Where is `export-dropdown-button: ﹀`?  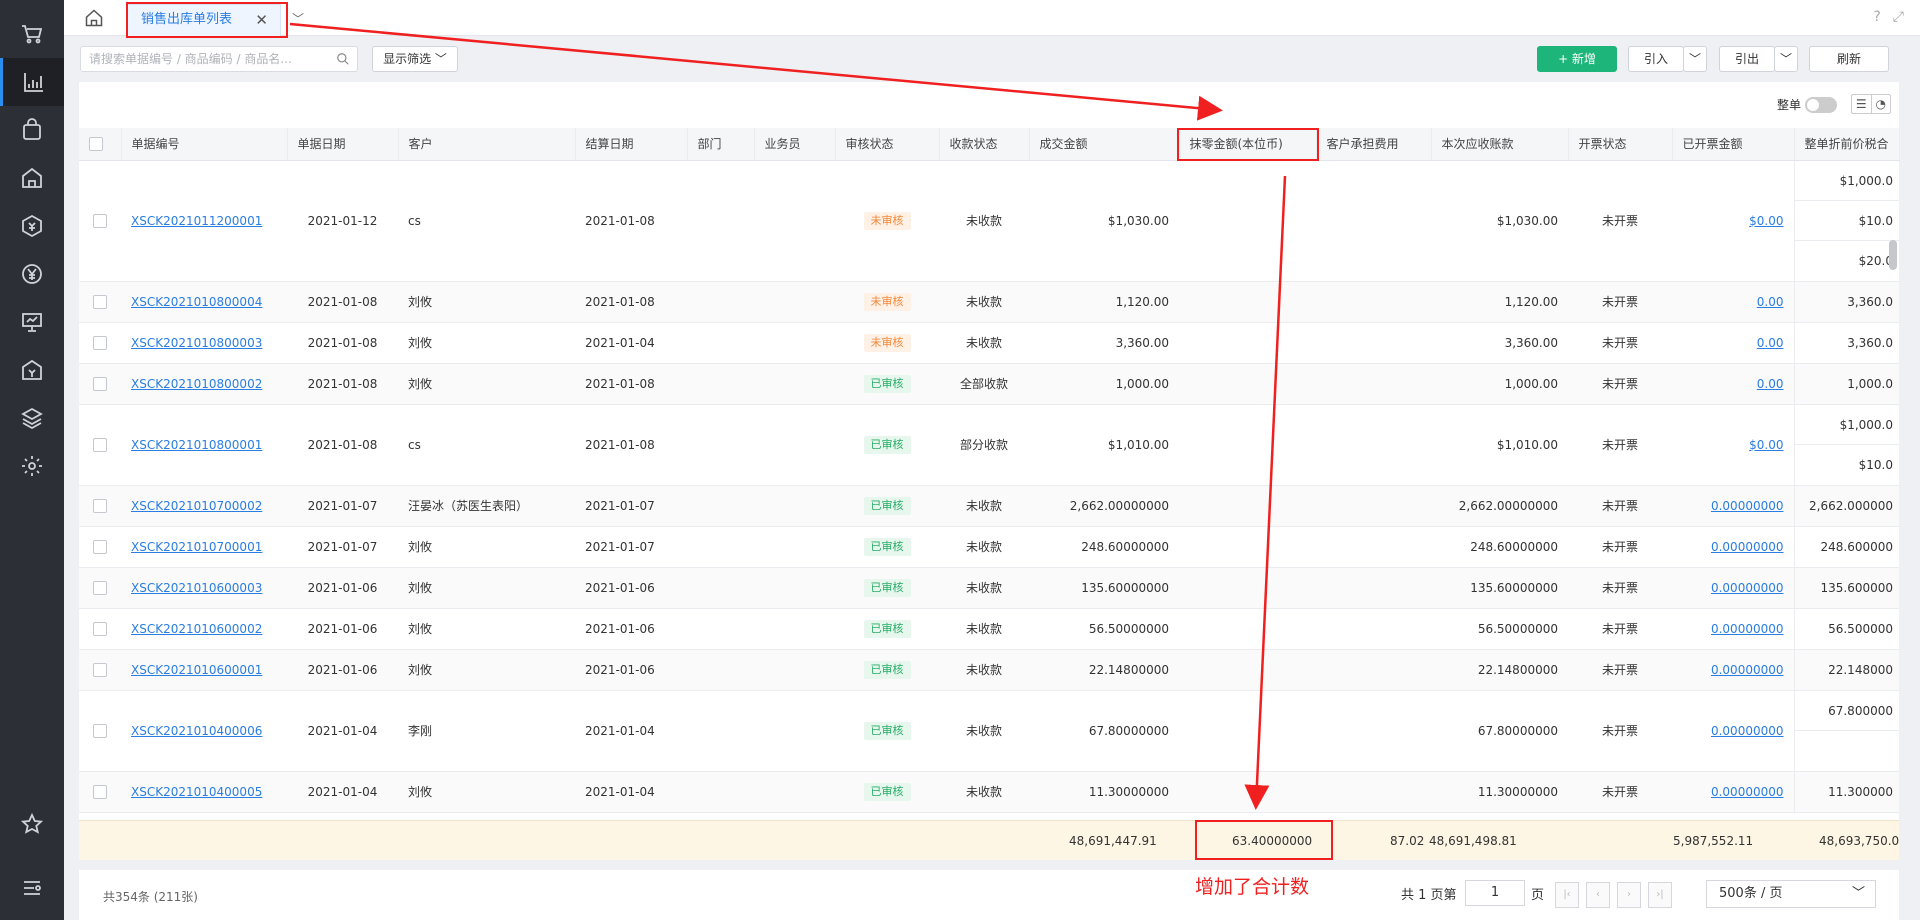
export-dropdown-button: ﹀ is located at coordinates (1786, 59).